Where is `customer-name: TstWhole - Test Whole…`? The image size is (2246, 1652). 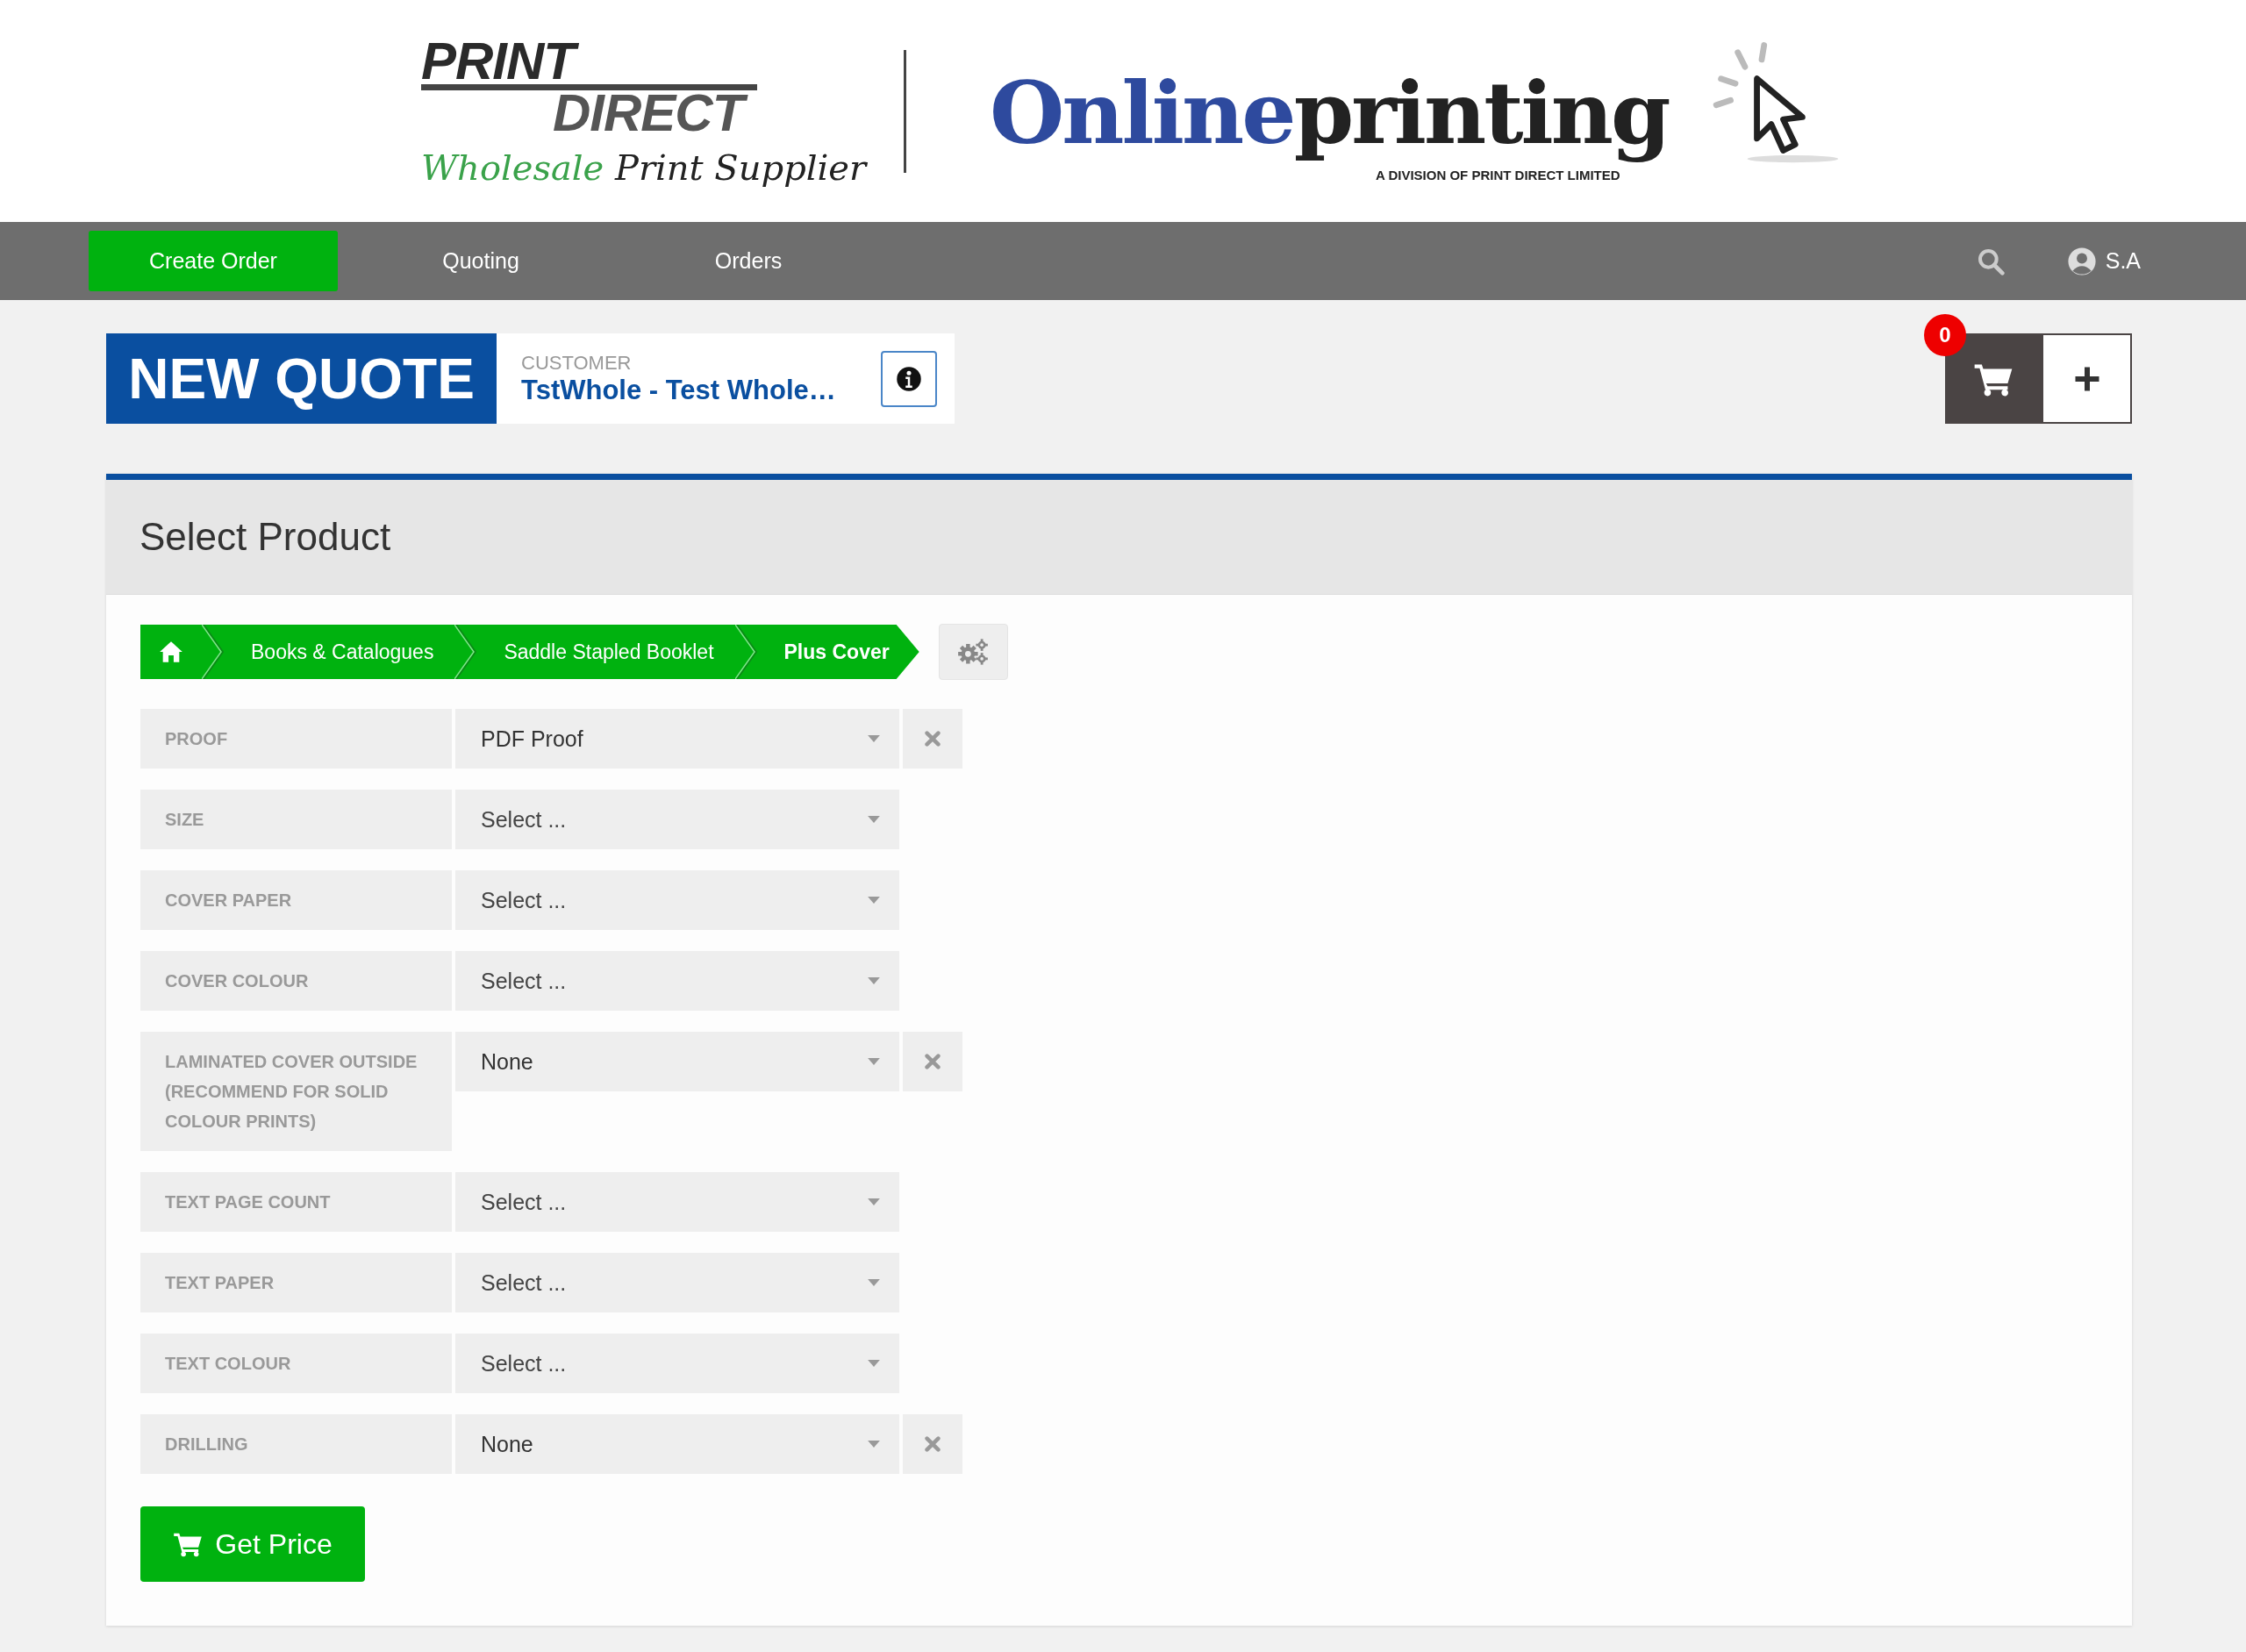
customer-name: TstWhole - Test Whole… is located at coordinates (679, 390).